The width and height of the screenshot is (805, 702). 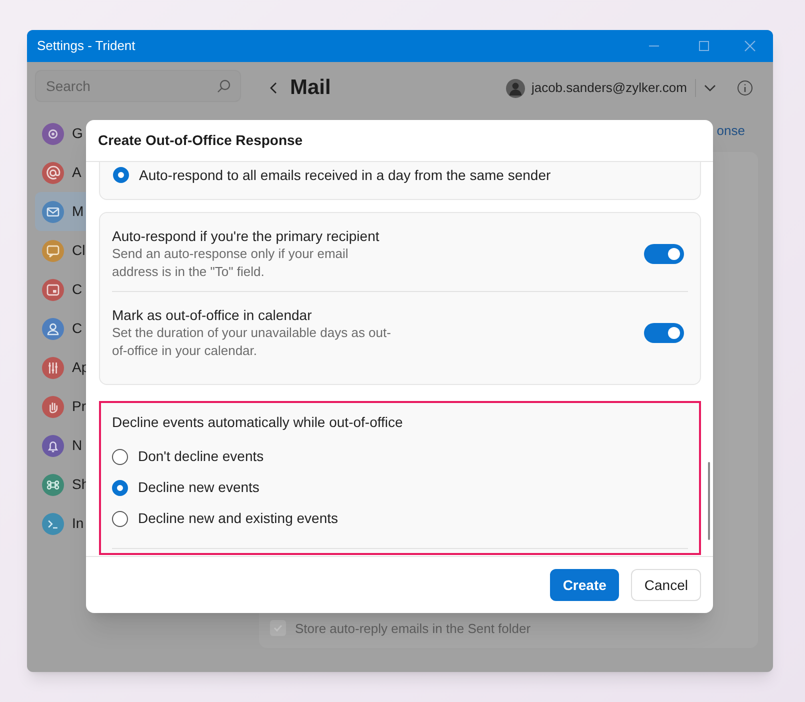 I want to click on radio-label: Don't decline events, so click(x=201, y=456).